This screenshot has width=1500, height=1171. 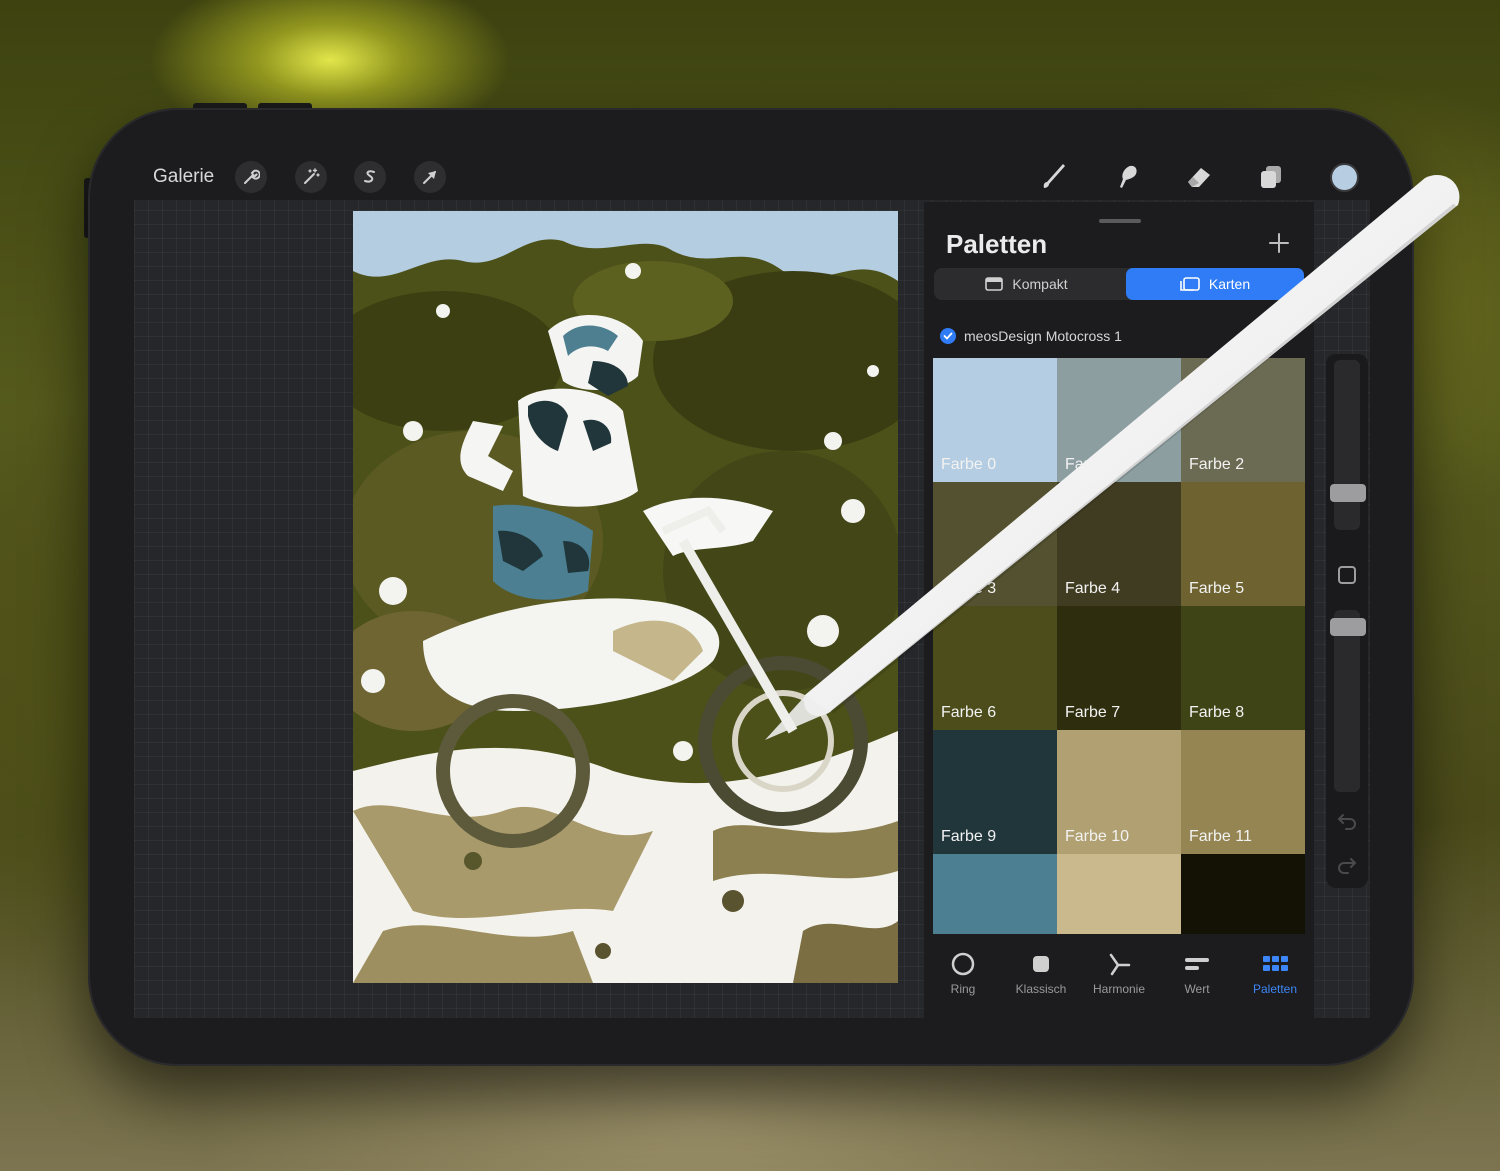 What do you see at coordinates (1197, 964) in the screenshot?
I see `value-sliders-icon` at bounding box center [1197, 964].